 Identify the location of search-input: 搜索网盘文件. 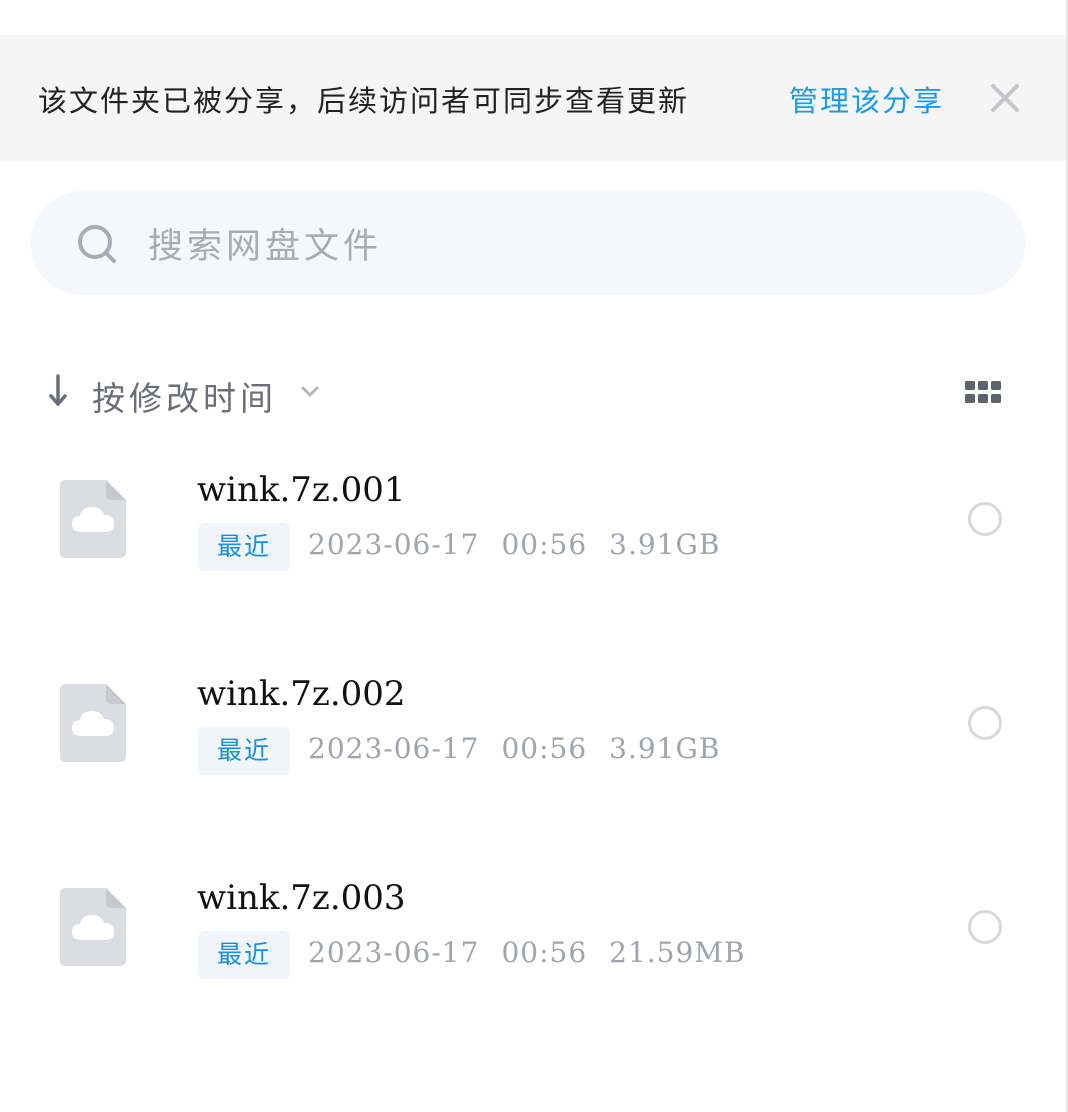
(528, 243).